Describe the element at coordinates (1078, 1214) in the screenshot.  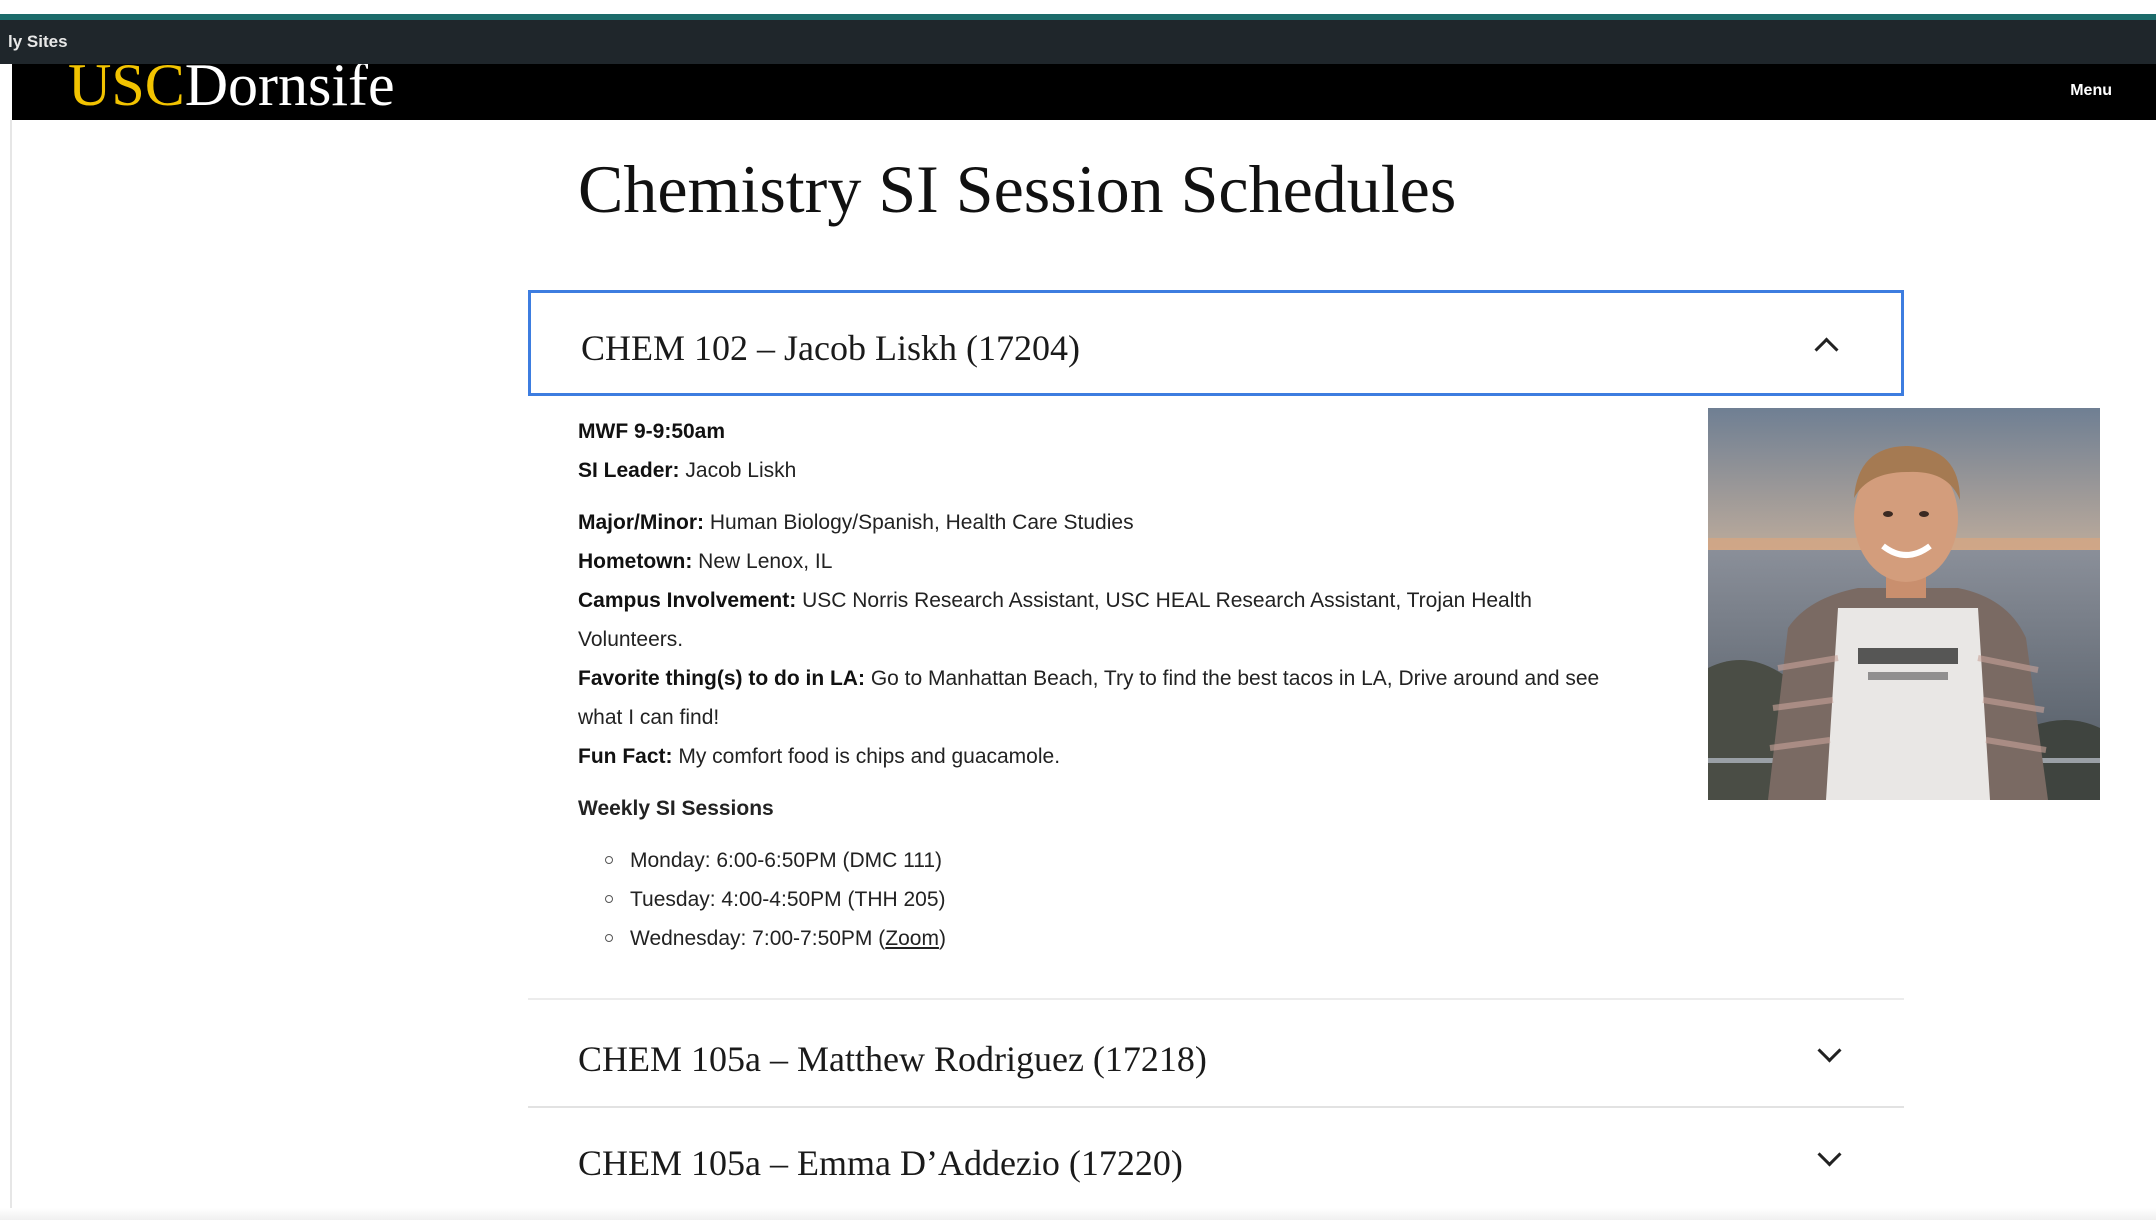
I see `bottom-fade` at that location.